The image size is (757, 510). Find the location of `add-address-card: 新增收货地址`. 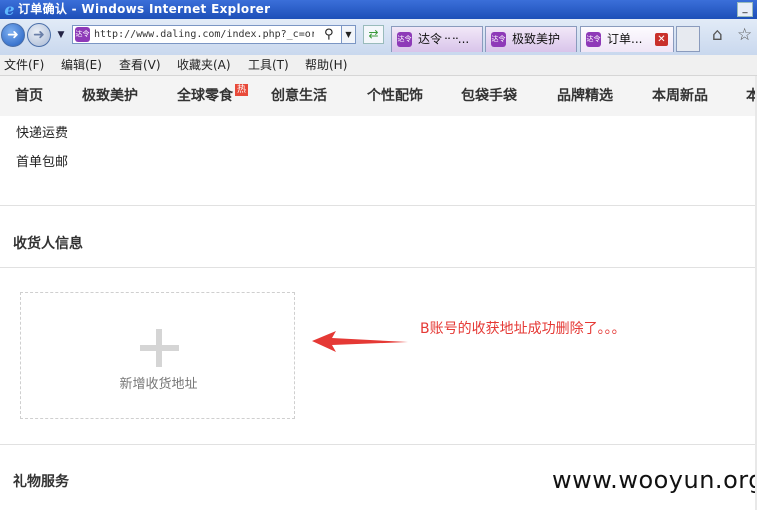

add-address-card: 新增收货地址 is located at coordinates (157, 355).